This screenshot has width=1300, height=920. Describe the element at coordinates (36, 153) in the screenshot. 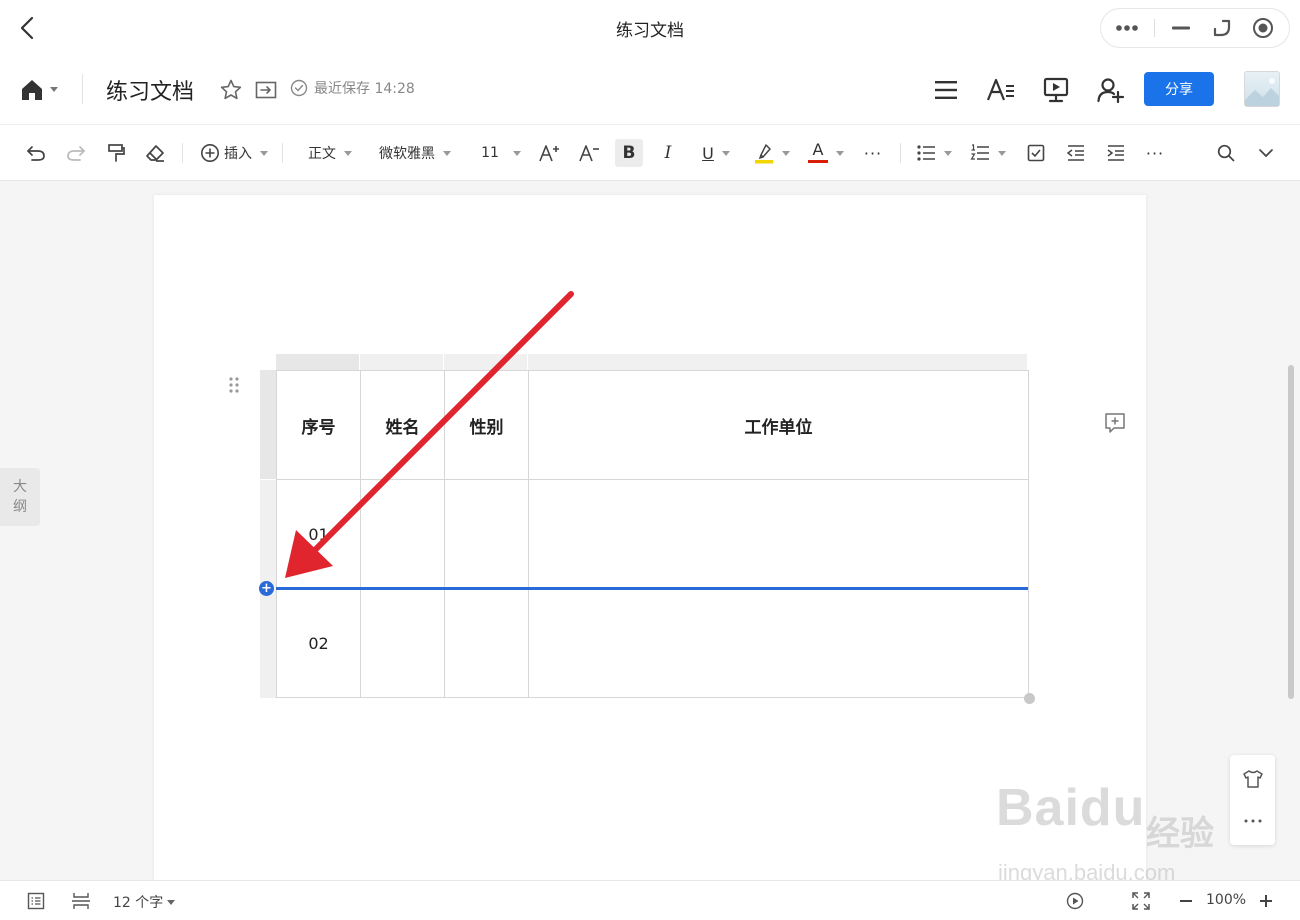

I see `undo-button` at that location.